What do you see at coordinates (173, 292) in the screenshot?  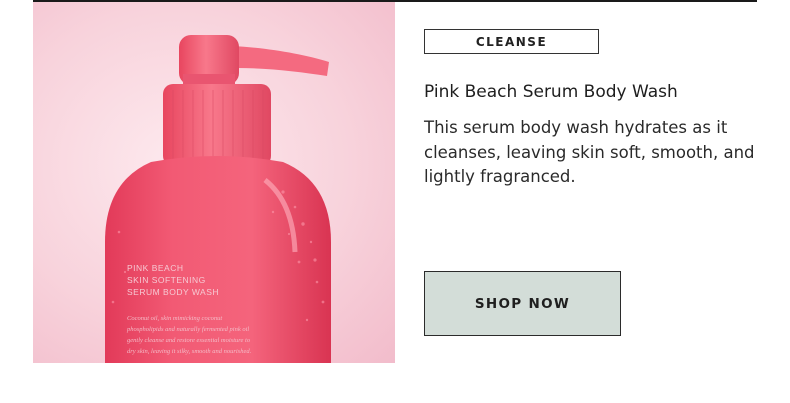 I see `bottle-line3-text: SERUM BODY WASH` at bounding box center [173, 292].